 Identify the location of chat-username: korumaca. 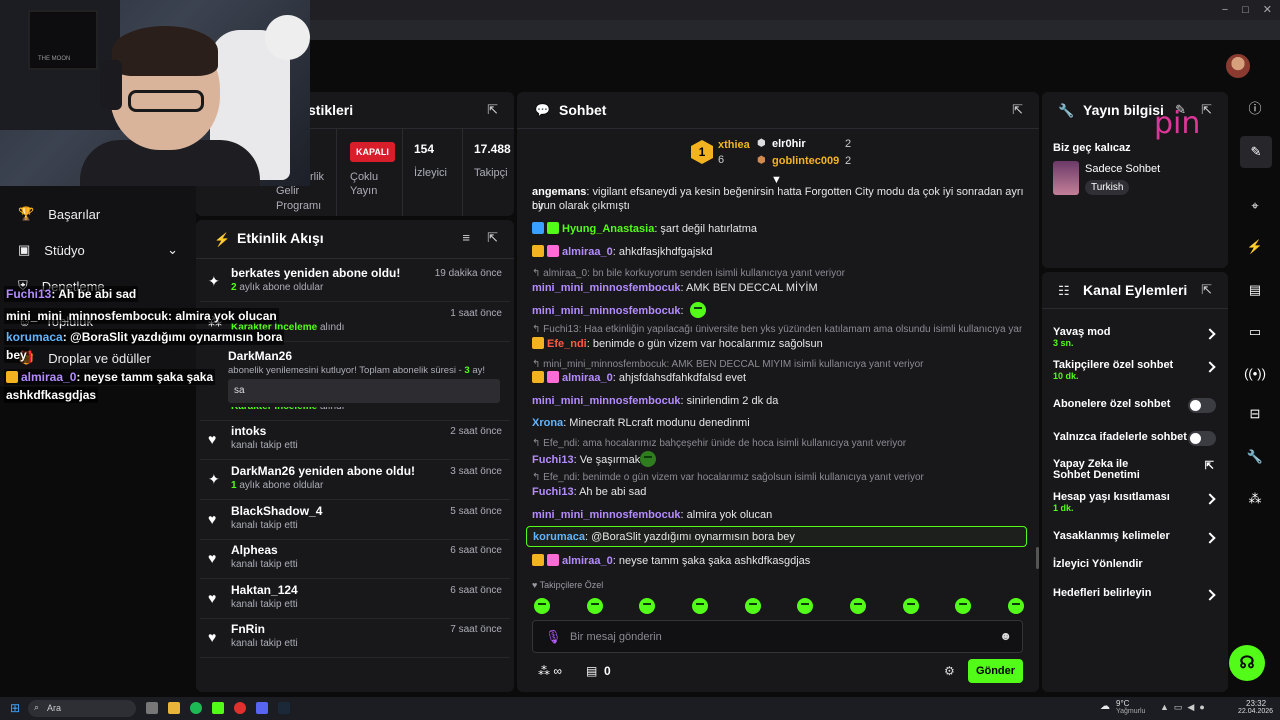
(559, 537).